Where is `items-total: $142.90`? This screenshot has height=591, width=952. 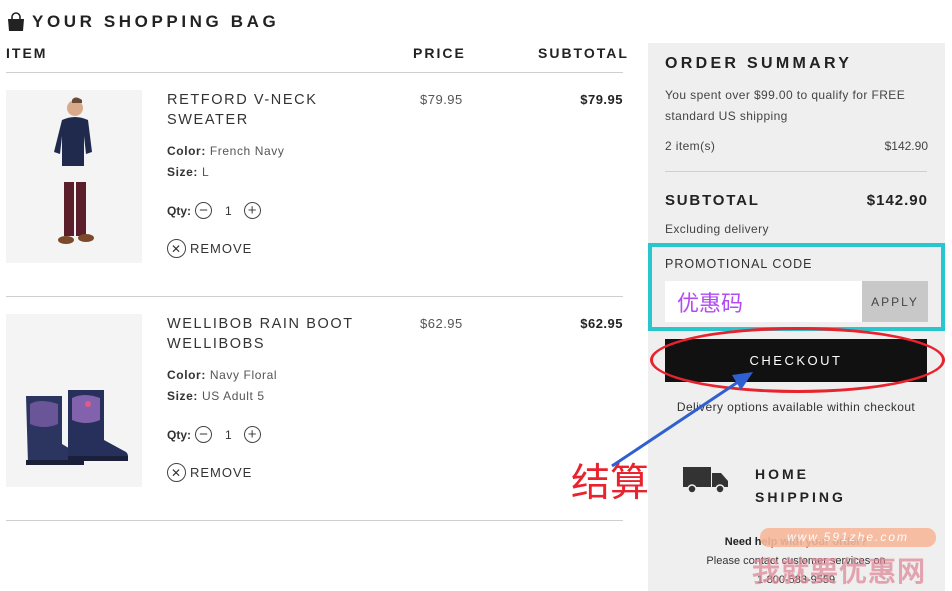
items-total: $142.90 is located at coordinates (906, 146).